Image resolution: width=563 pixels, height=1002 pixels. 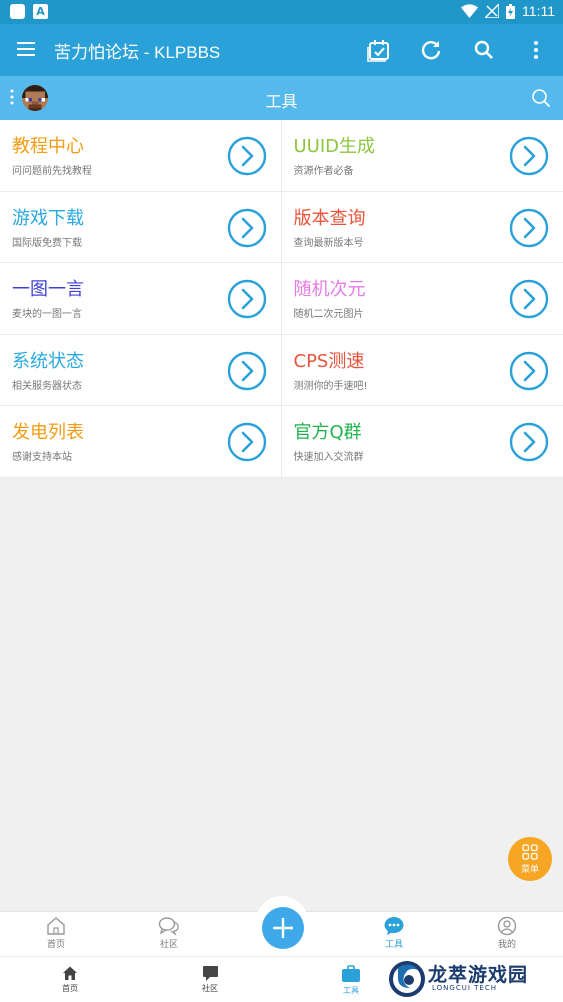 What do you see at coordinates (141, 369) in the screenshot?
I see `tool-card: 系统状态相关服务器状态` at bounding box center [141, 369].